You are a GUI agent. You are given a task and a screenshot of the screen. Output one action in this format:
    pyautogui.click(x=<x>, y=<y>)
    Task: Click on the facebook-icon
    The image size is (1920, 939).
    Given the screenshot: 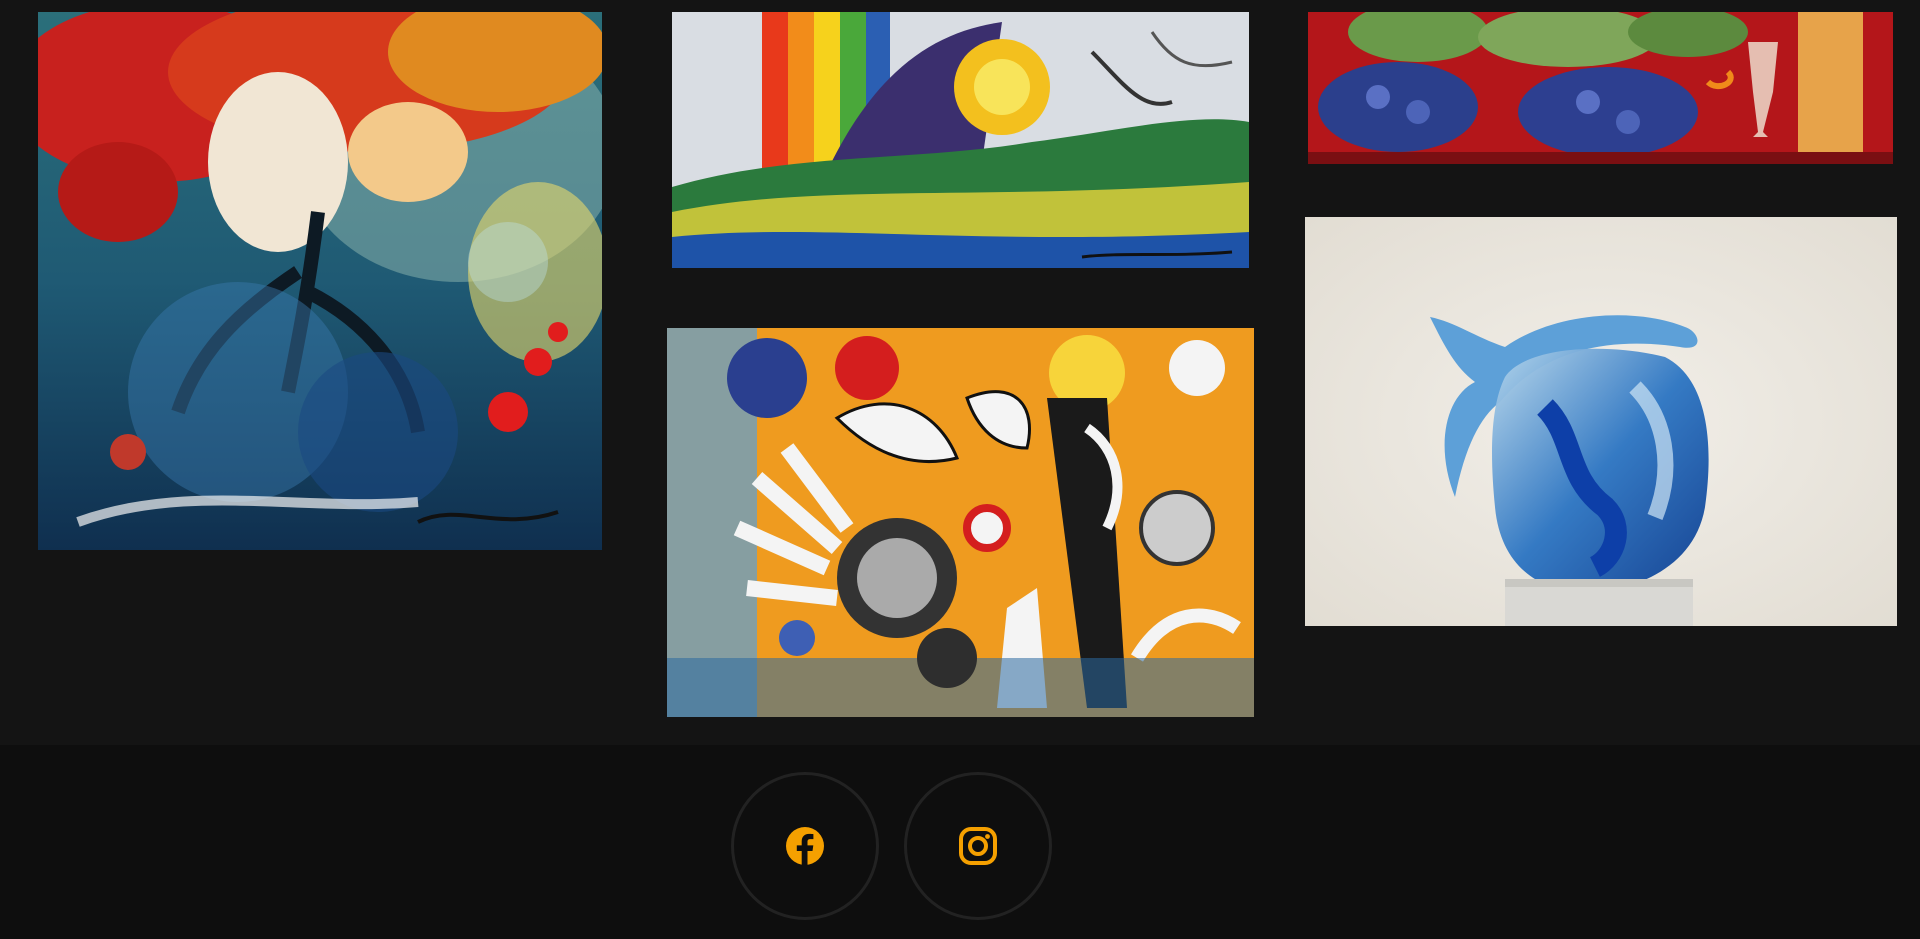 What is the action you would take?
    pyautogui.click(x=805, y=846)
    